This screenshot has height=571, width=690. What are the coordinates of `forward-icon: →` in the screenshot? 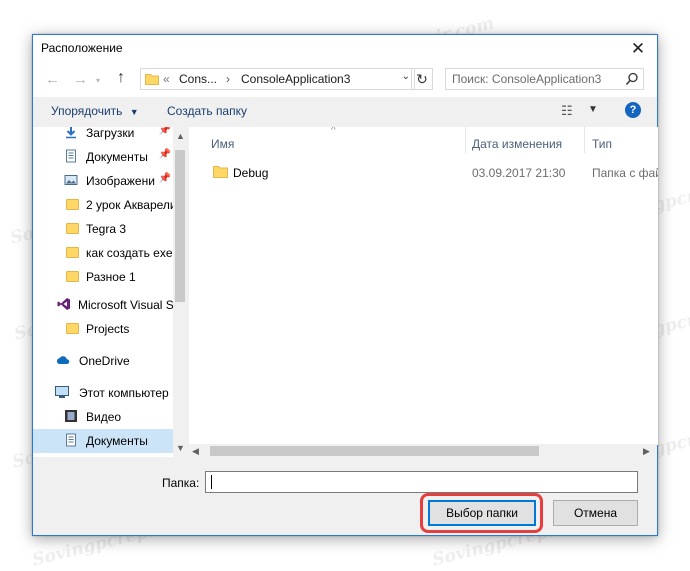 It's located at (80, 79).